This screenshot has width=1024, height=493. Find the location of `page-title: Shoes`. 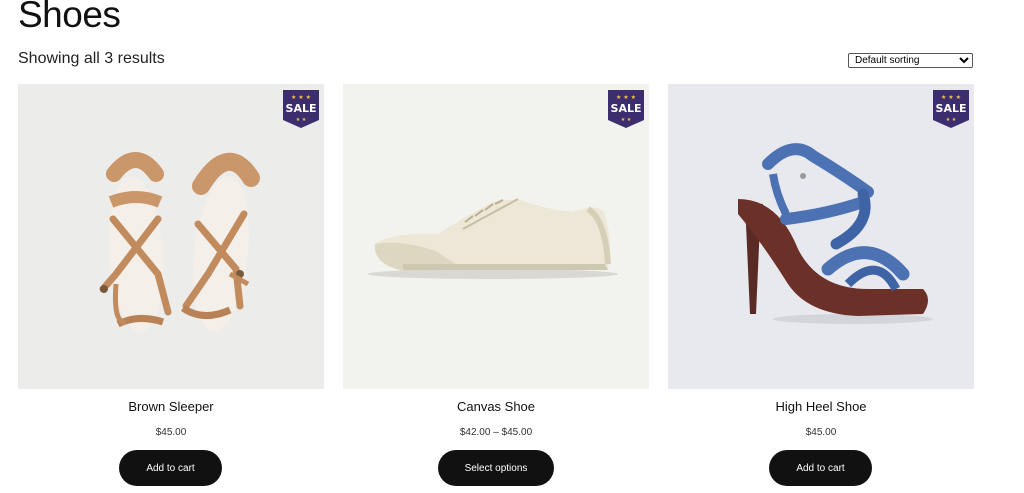

page-title: Shoes is located at coordinates (69, 17).